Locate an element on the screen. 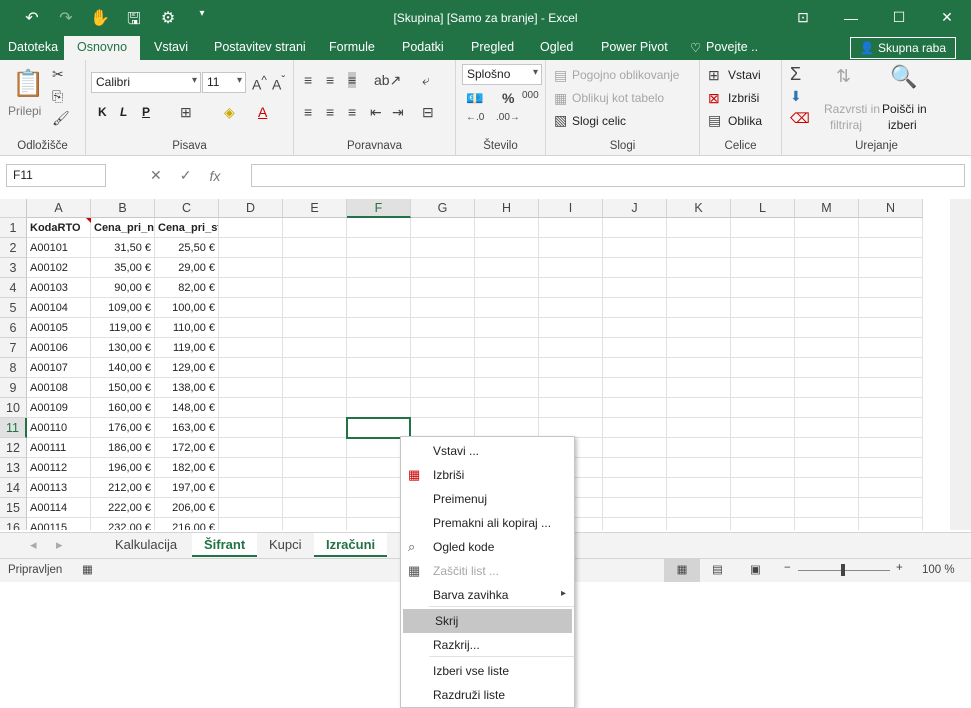 The image size is (971, 708). table-cell: A00107 is located at coordinates (59, 368).